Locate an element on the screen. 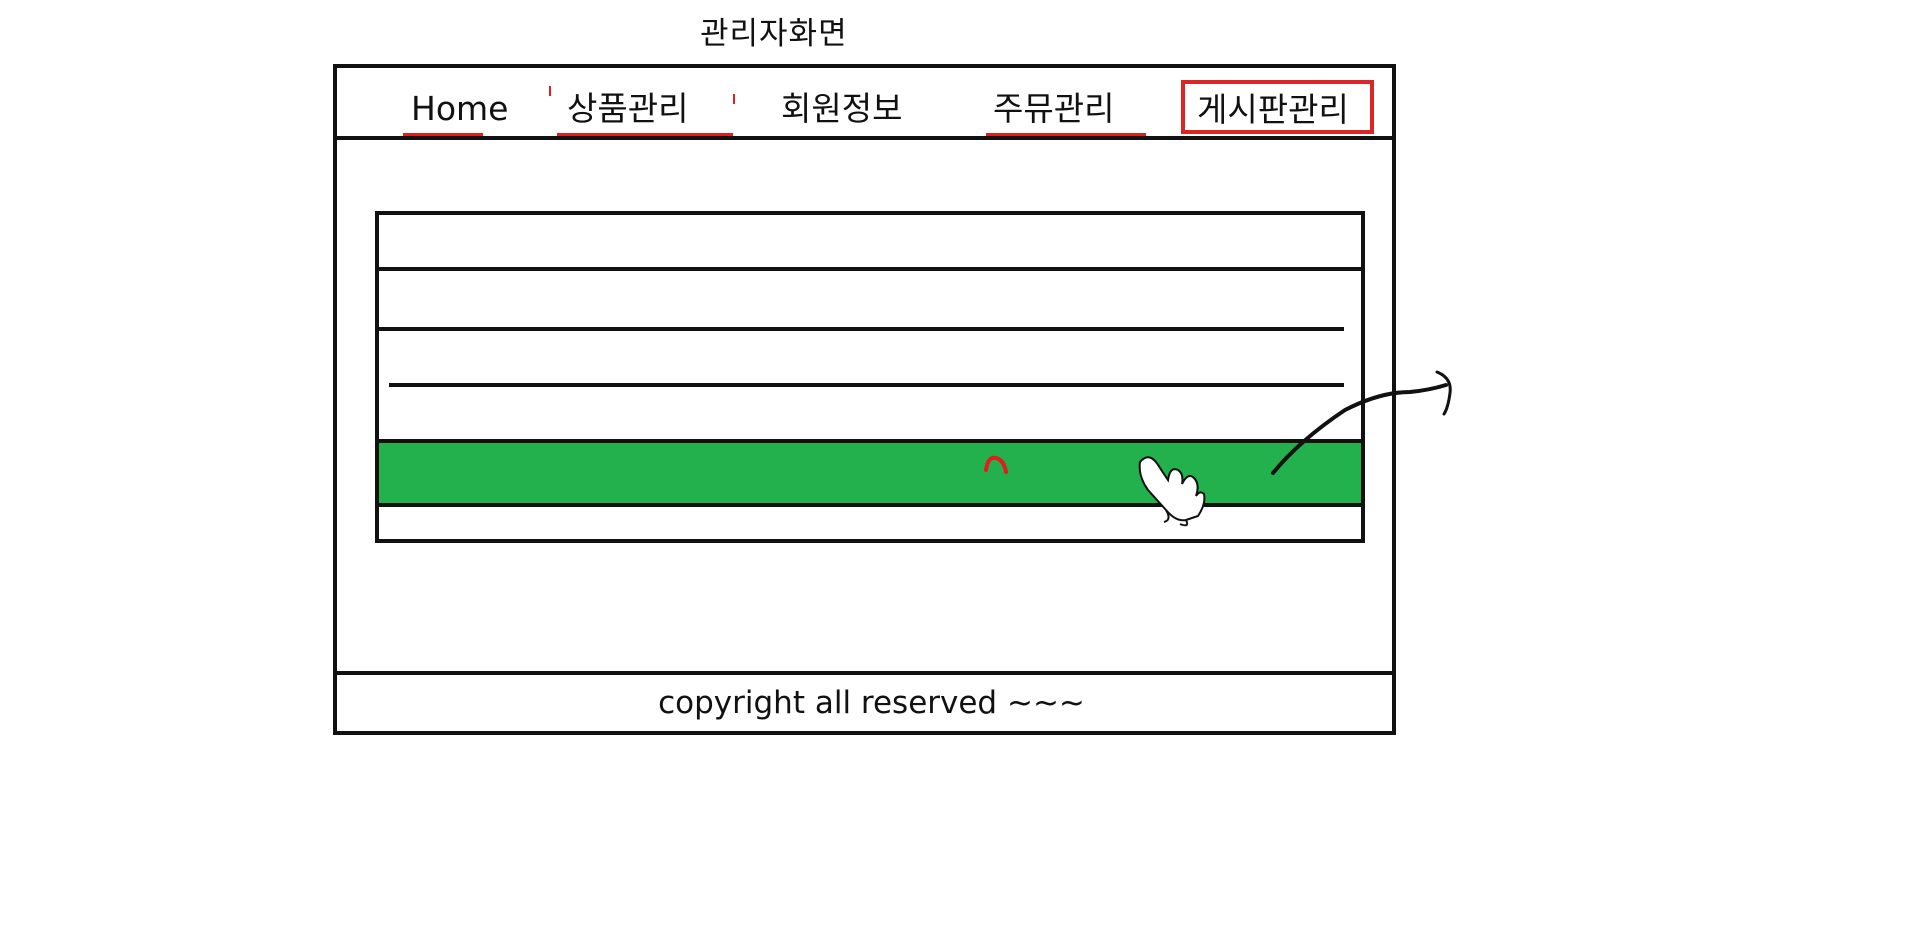 The width and height of the screenshot is (1914, 927). footer-copyright: copyright all reserved ~~~ is located at coordinates (871, 703).